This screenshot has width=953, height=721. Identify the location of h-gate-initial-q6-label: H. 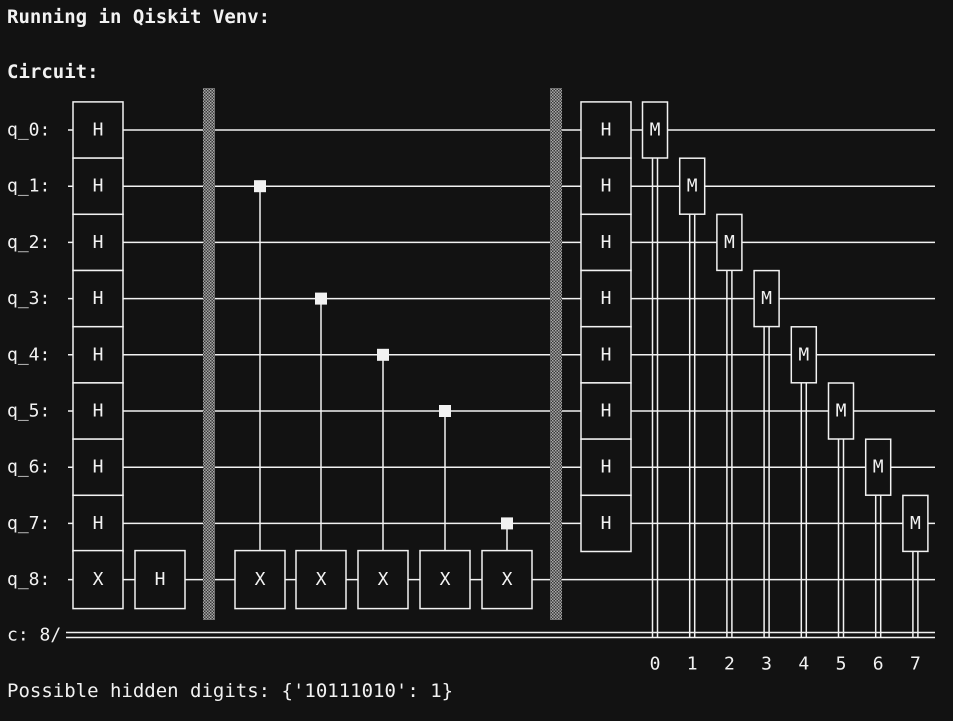
(98, 467).